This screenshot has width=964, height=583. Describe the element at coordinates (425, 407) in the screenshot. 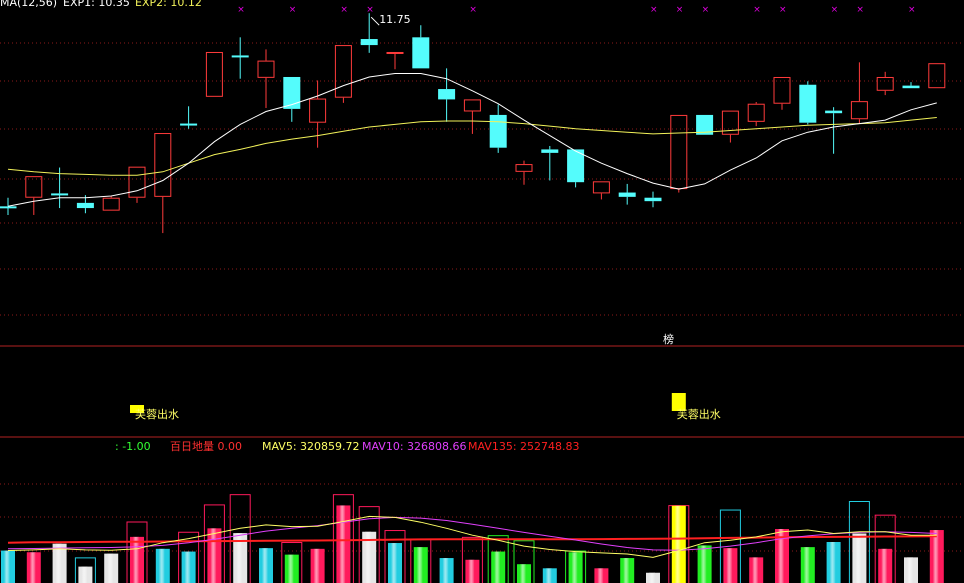

I see `signal-panel: 芙蓉出水 芙蓉出水` at that location.